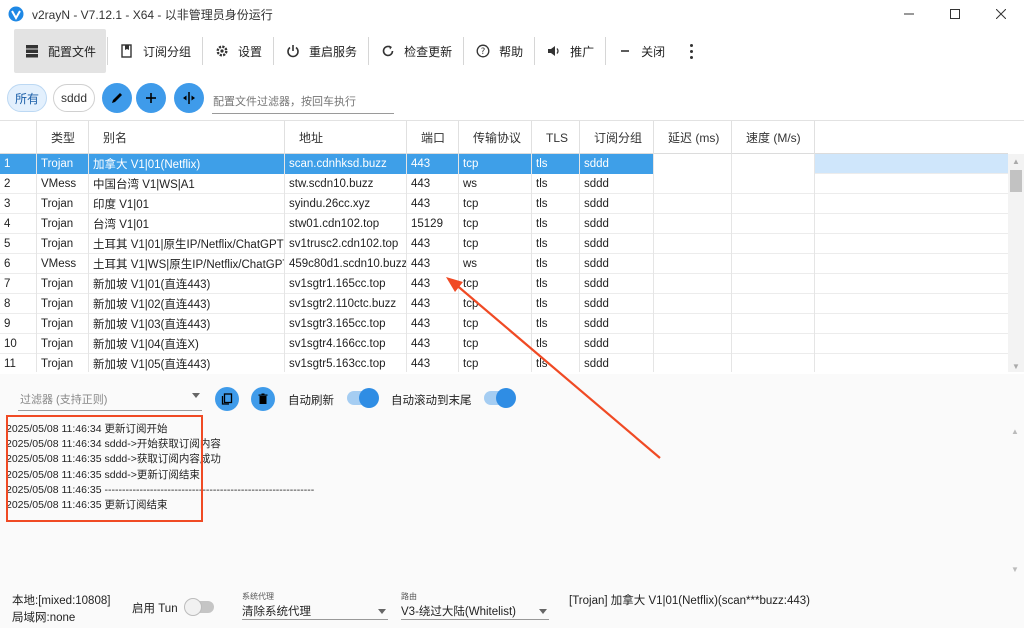 This screenshot has height=628, width=1024. Describe the element at coordinates (556, 137) in the screenshot. I see `column-header: TLS` at that location.